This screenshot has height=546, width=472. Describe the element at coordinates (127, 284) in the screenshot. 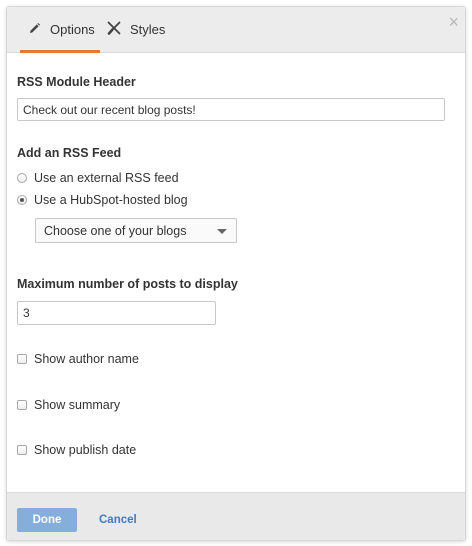

I see `max-posts-label: Maximum number of posts to display` at that location.